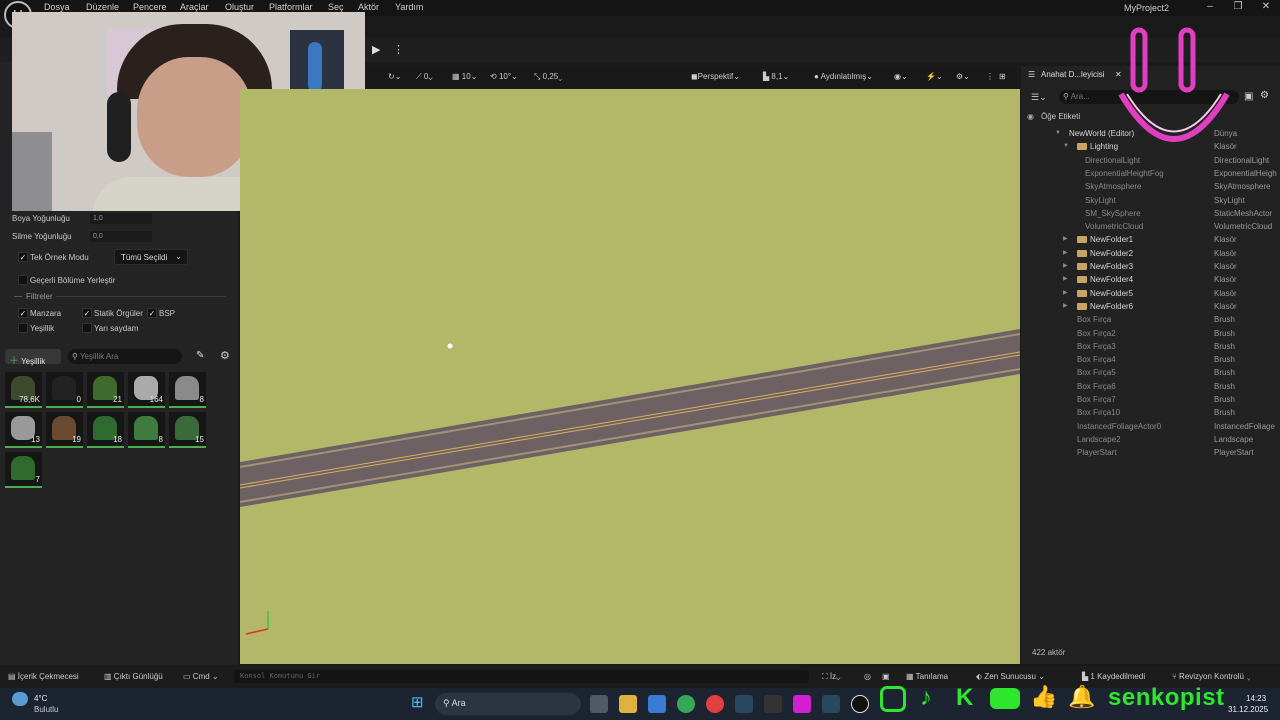  What do you see at coordinates (1211, 676) in the screenshot?
I see `revision-control-button: ⑂ Revizyon Kontrolü ⌄` at bounding box center [1211, 676].